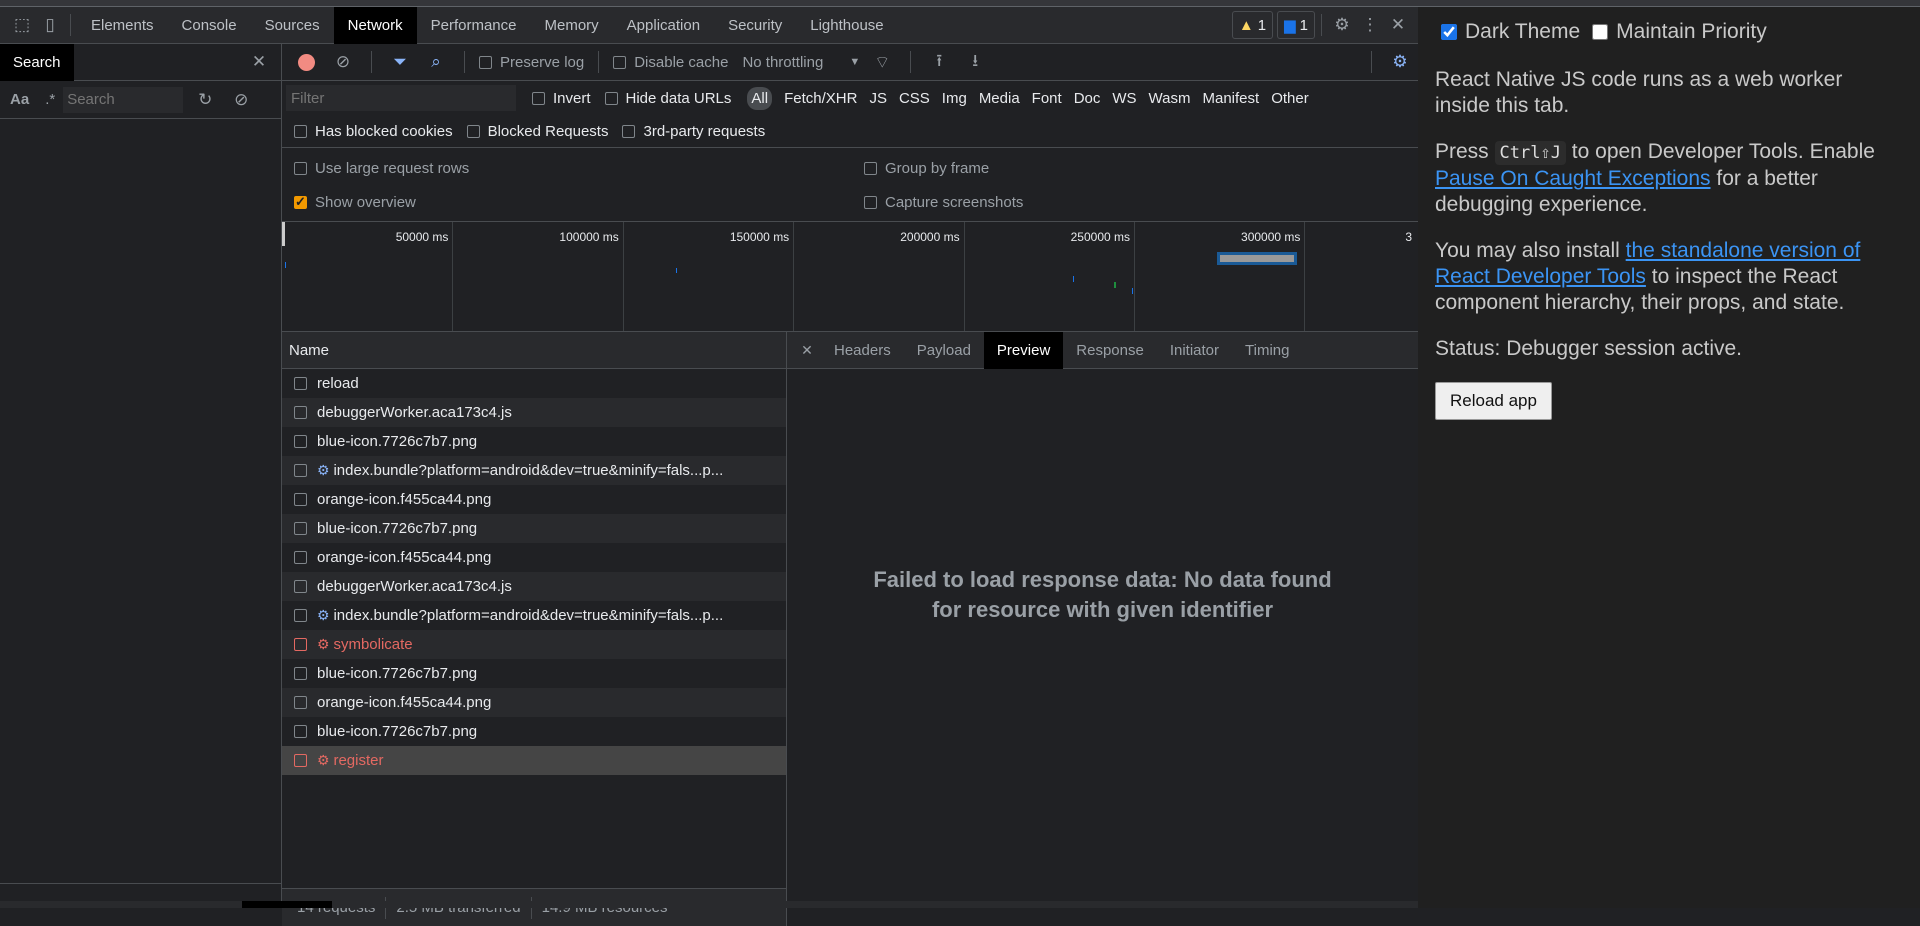 The height and width of the screenshot is (926, 1920). What do you see at coordinates (534, 350) in the screenshot?
I see `name-column-header: Name` at bounding box center [534, 350].